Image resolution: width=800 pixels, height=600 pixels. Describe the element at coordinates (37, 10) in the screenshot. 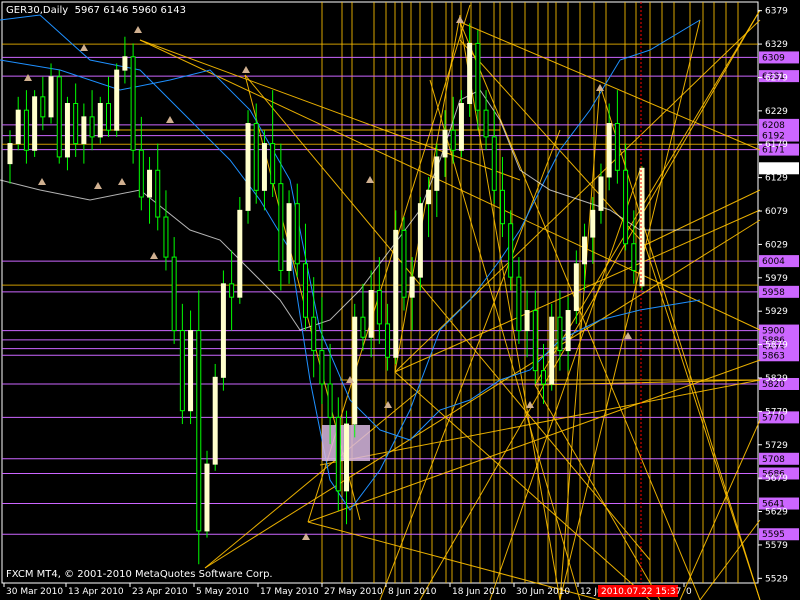

I see `symbol-timeframe: GER30,Daily` at that location.